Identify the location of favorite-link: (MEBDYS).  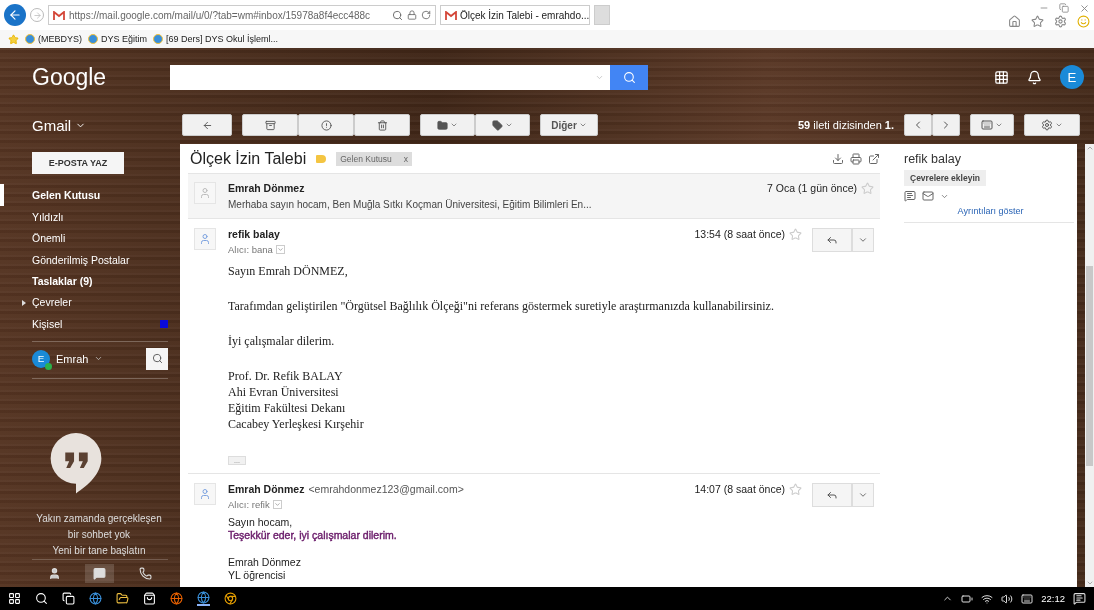
(60, 39).